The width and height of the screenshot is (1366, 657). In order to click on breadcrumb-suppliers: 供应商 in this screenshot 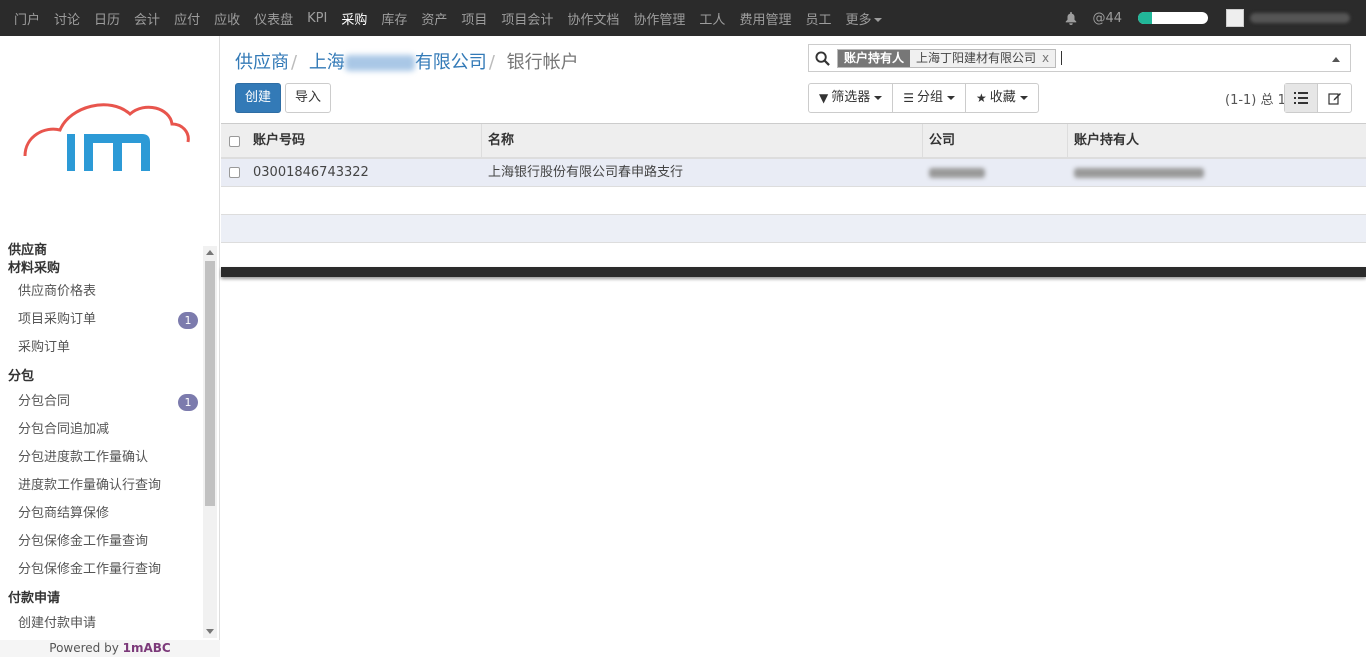, I will do `click(262, 62)`.